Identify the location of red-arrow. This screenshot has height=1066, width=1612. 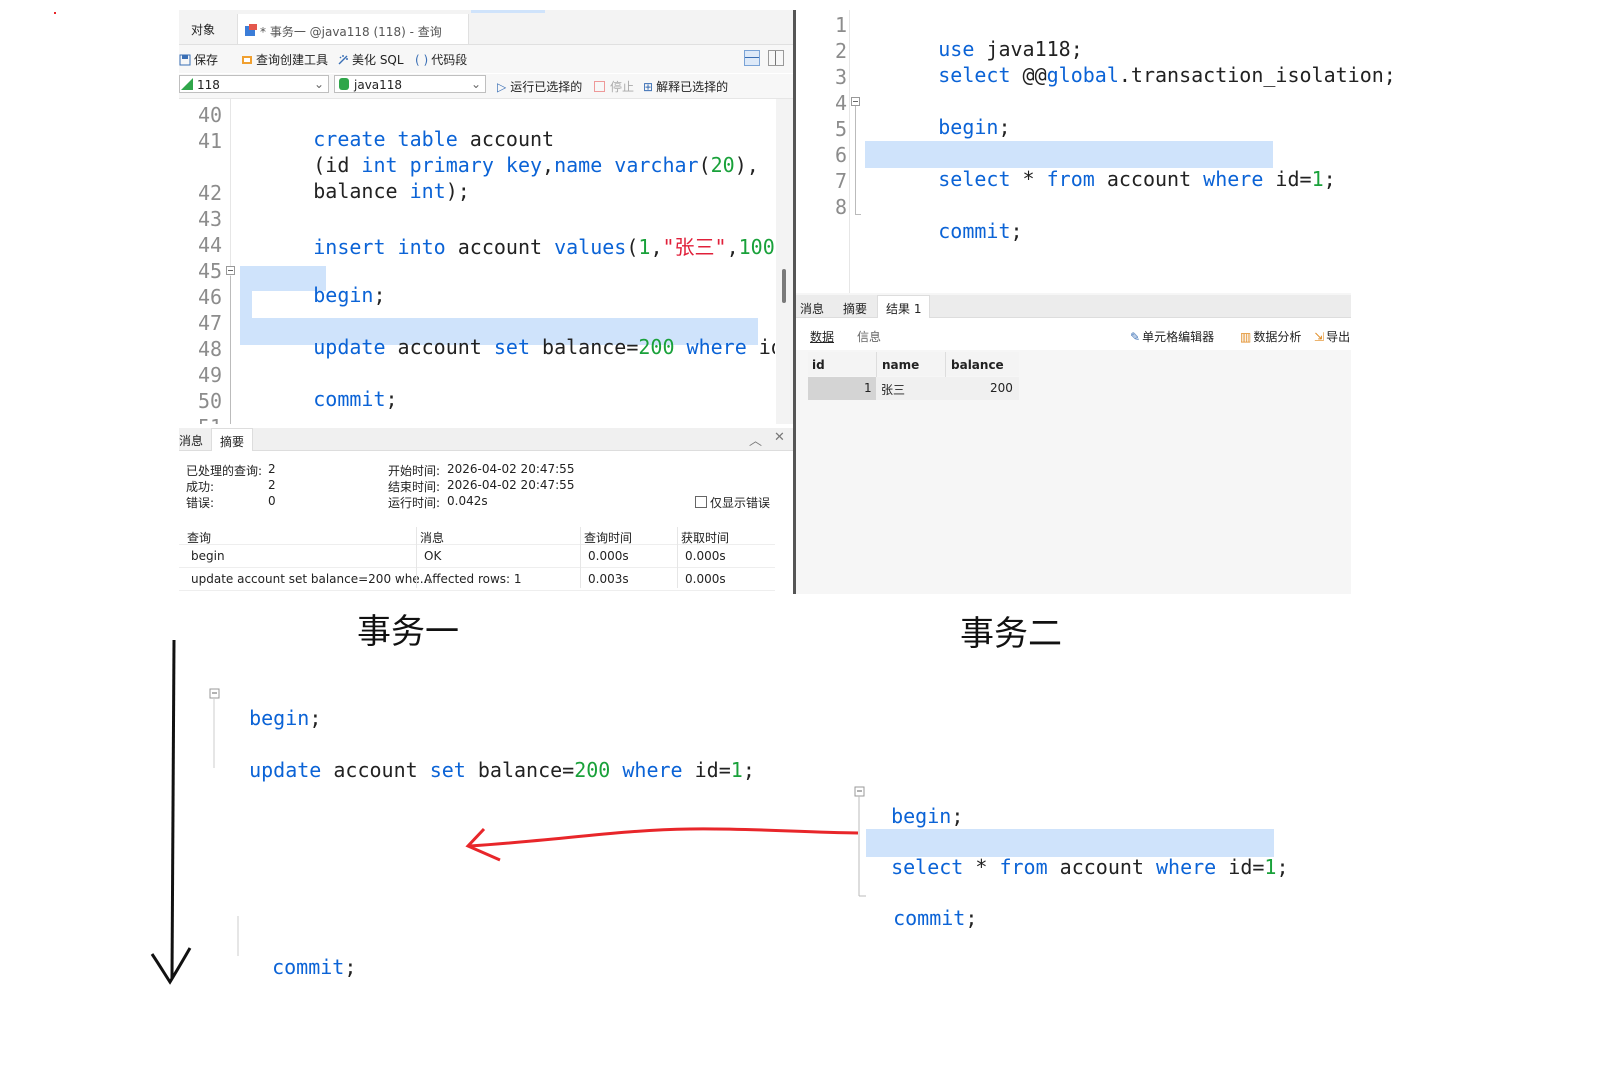
(664, 837).